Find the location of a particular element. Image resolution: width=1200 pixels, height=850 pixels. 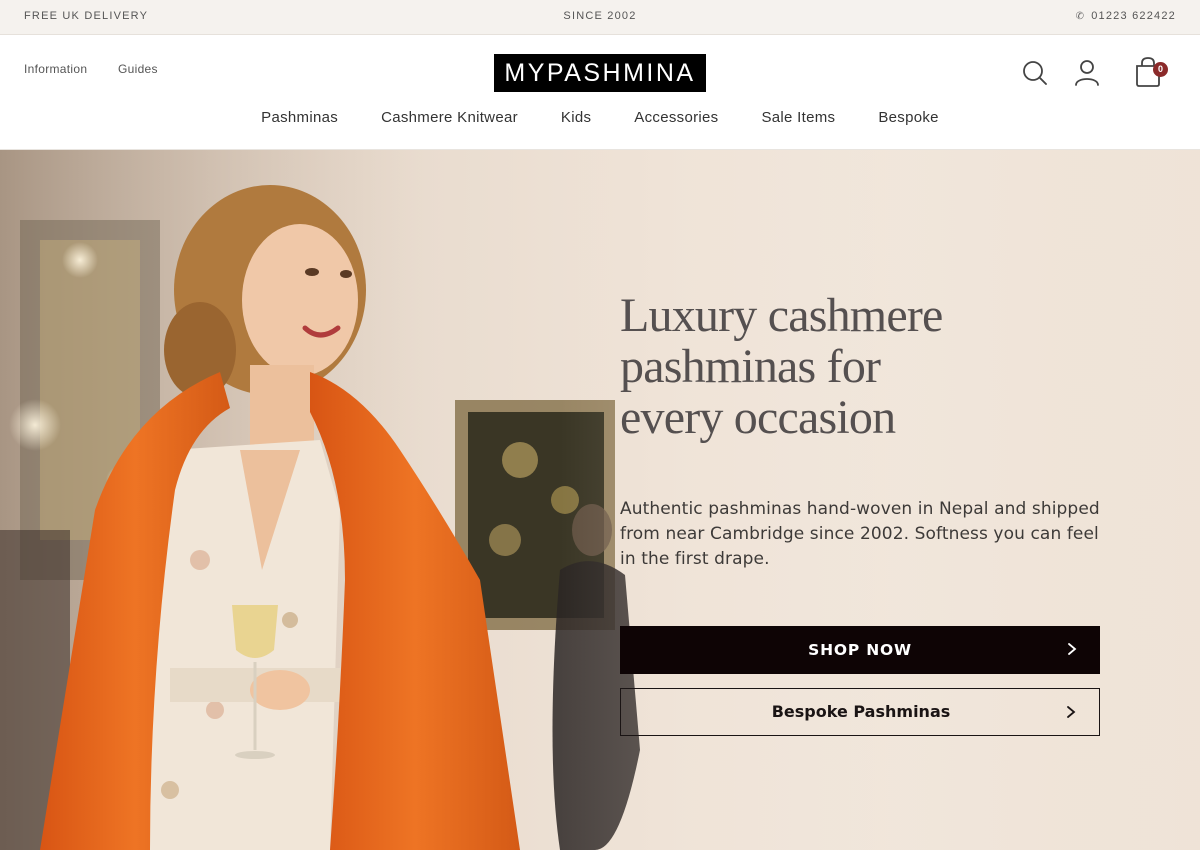

guides-link: Guides is located at coordinates (138, 69).